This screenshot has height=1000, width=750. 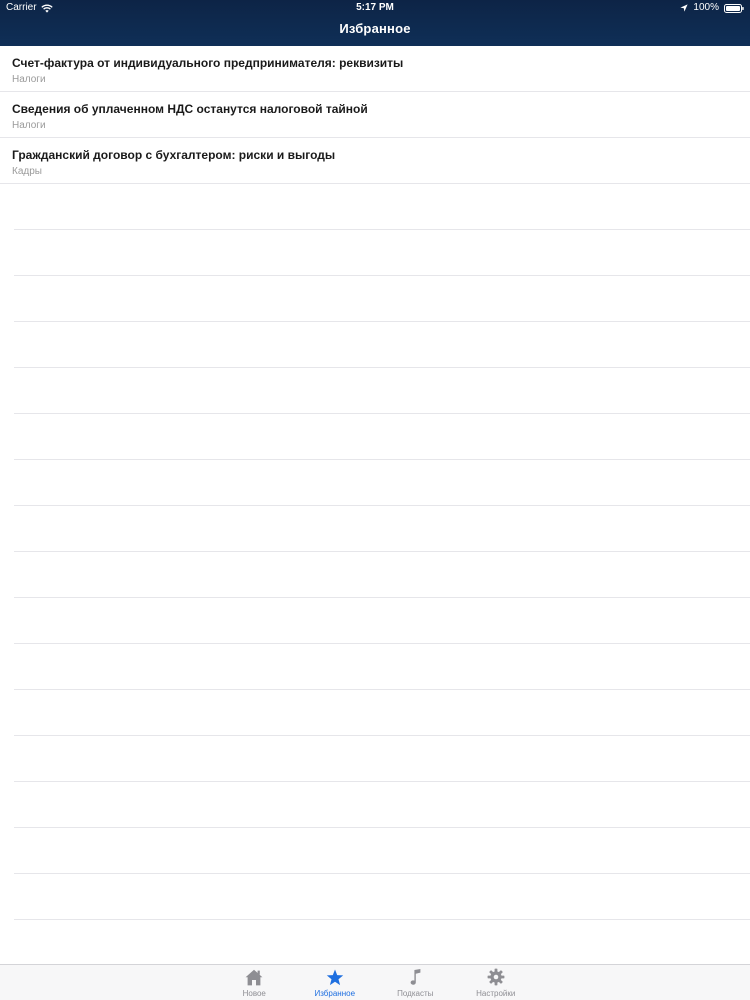 What do you see at coordinates (734, 8) in the screenshot?
I see `battery-icon` at bounding box center [734, 8].